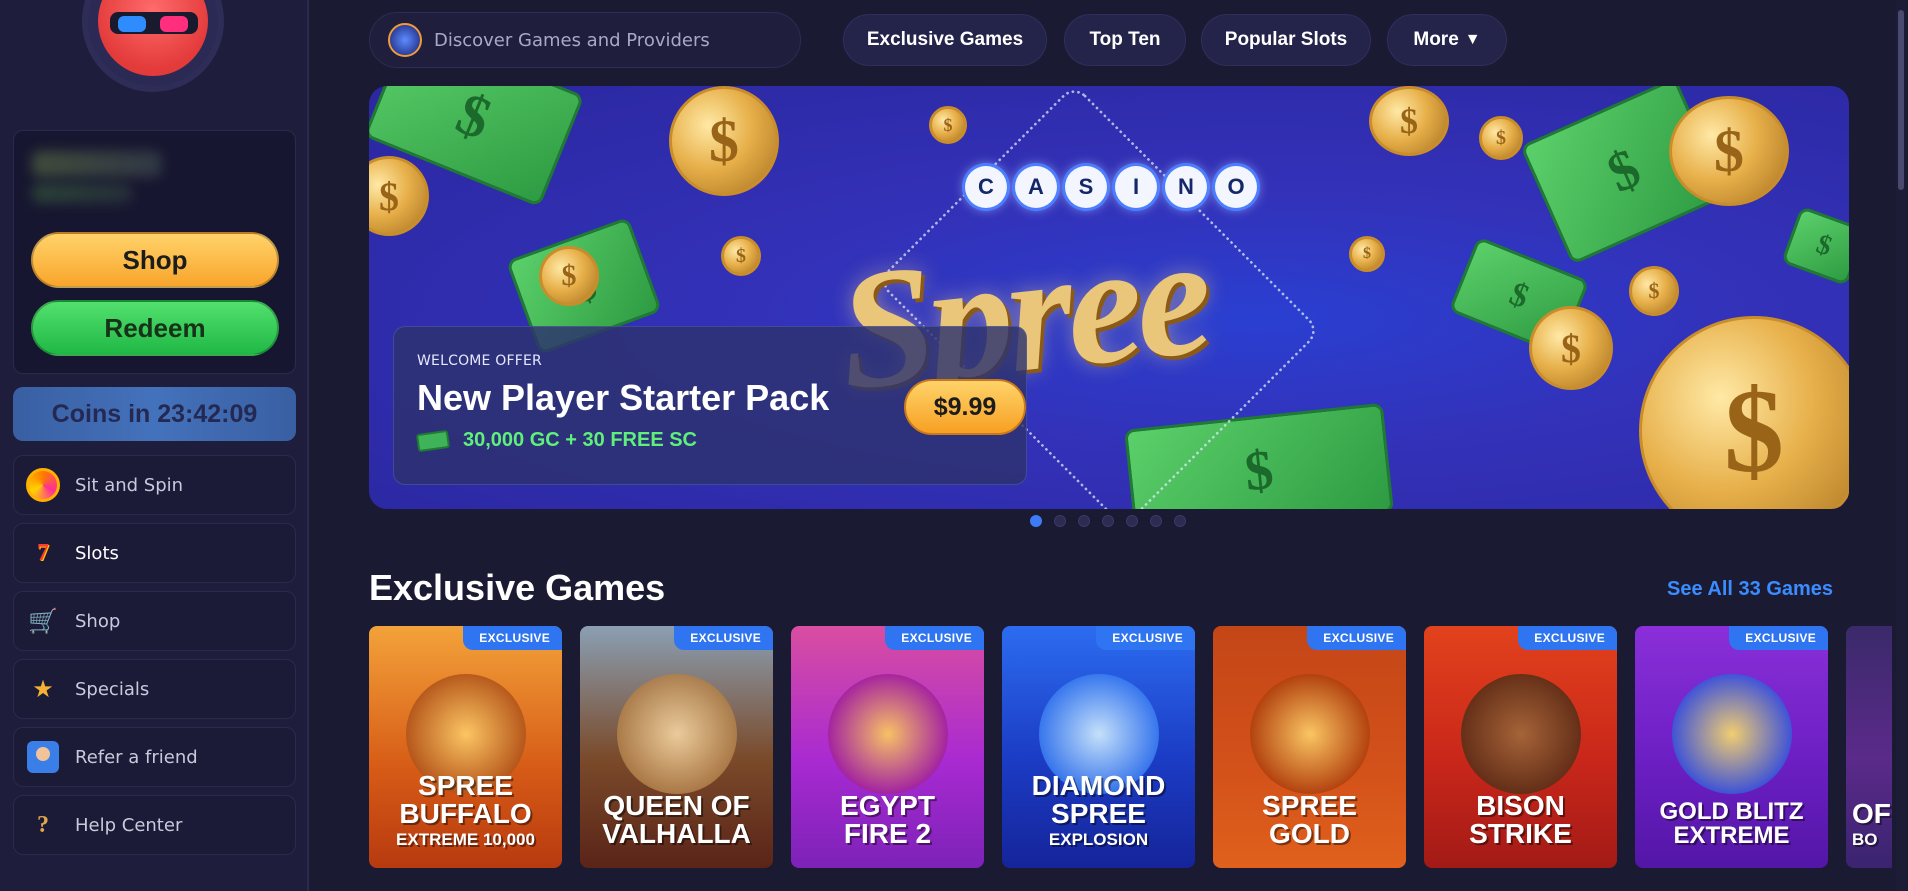 The image size is (1908, 891). What do you see at coordinates (1750, 589) in the screenshot?
I see `see-all-games-link: See All 33 Games` at bounding box center [1750, 589].